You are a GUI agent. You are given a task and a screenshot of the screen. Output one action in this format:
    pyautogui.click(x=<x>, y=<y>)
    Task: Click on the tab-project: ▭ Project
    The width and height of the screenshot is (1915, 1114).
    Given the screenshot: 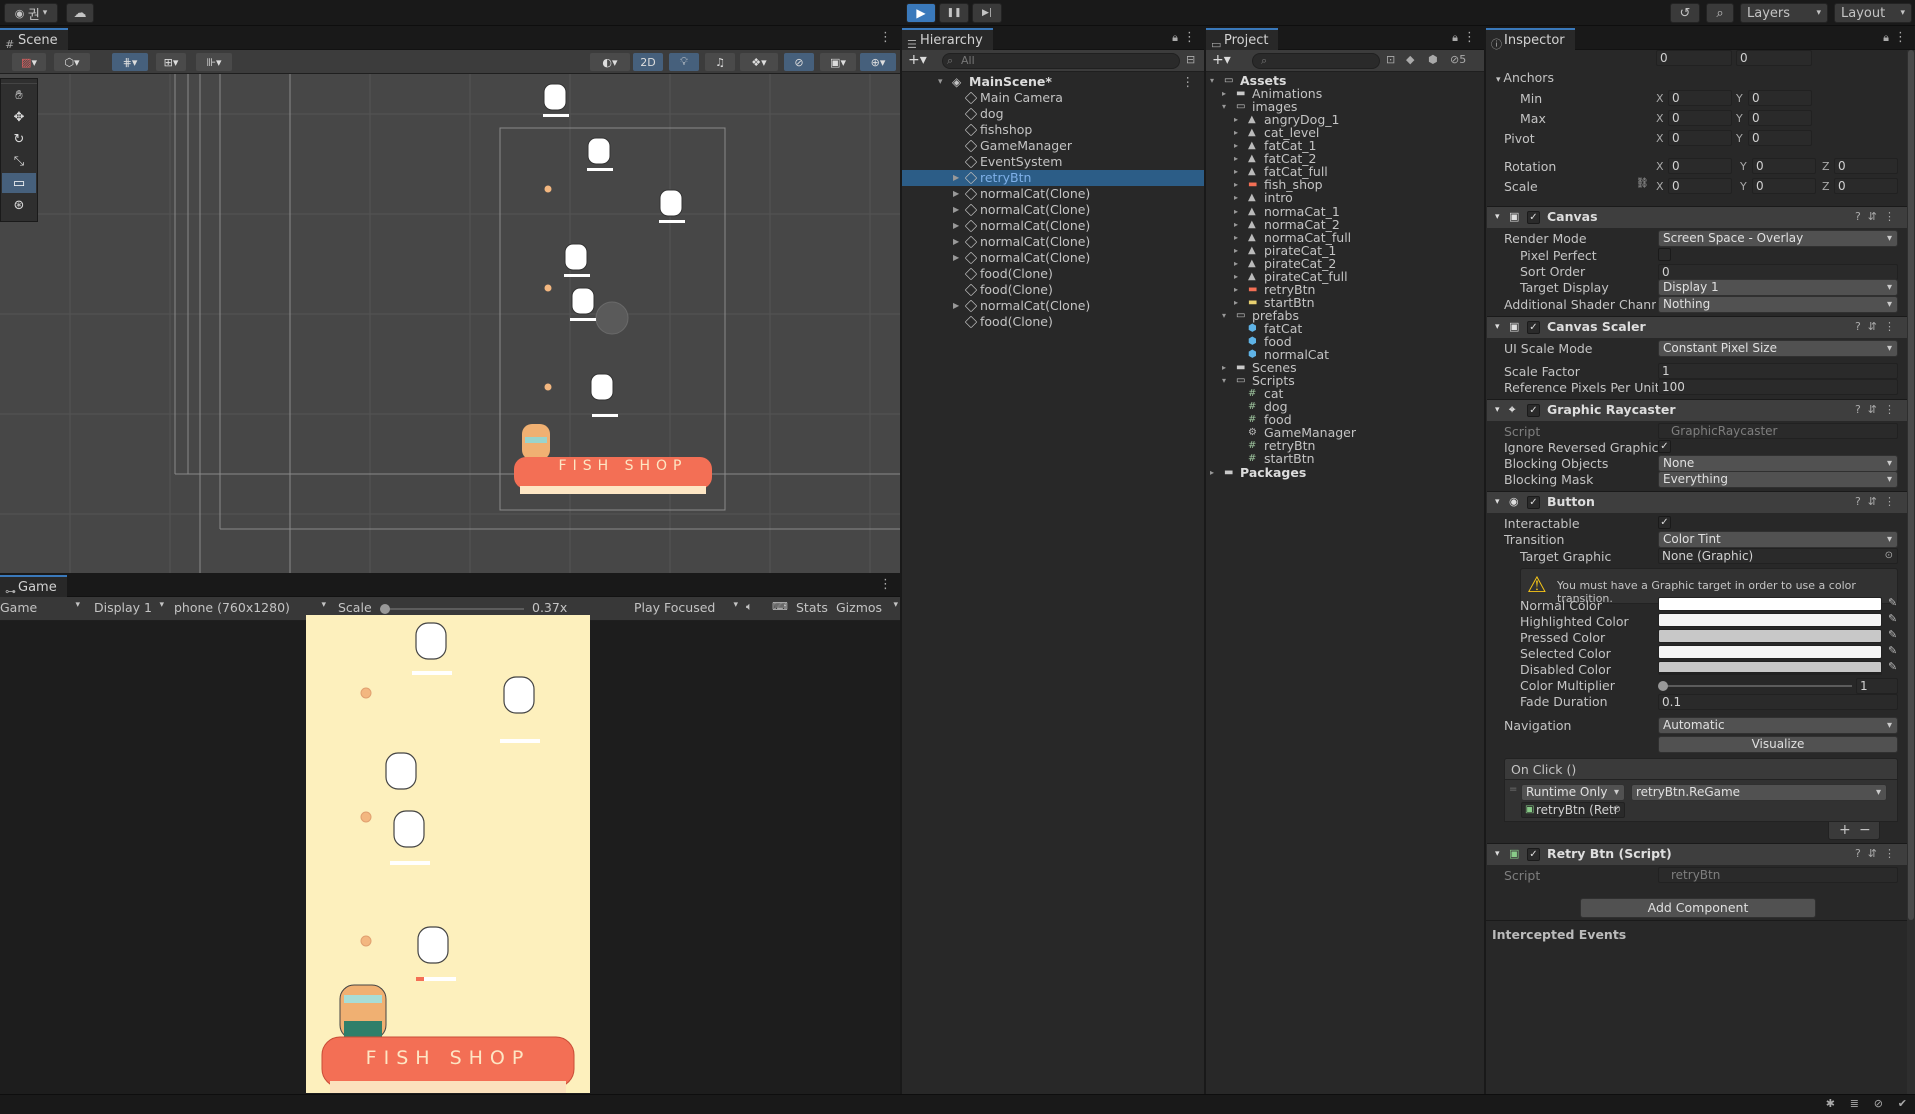 What is the action you would take?
    pyautogui.click(x=1242, y=39)
    